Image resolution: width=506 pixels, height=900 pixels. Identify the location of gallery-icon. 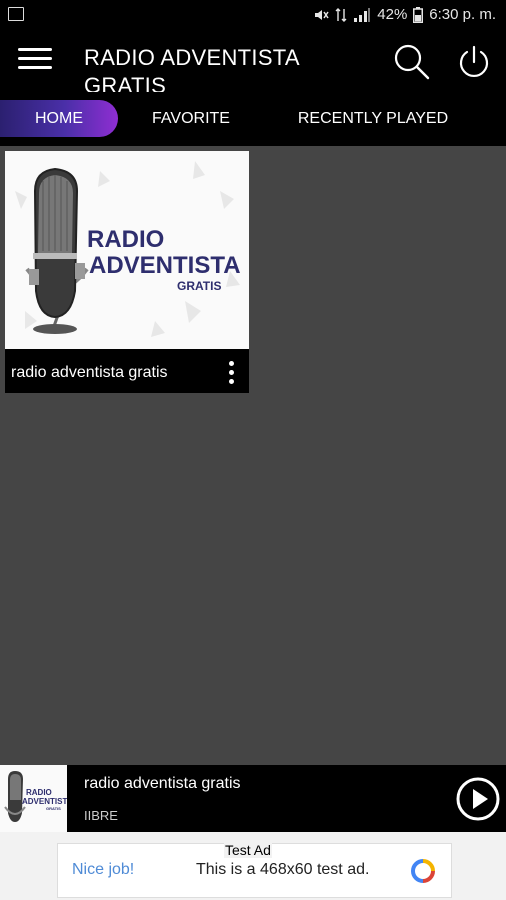
(16, 14).